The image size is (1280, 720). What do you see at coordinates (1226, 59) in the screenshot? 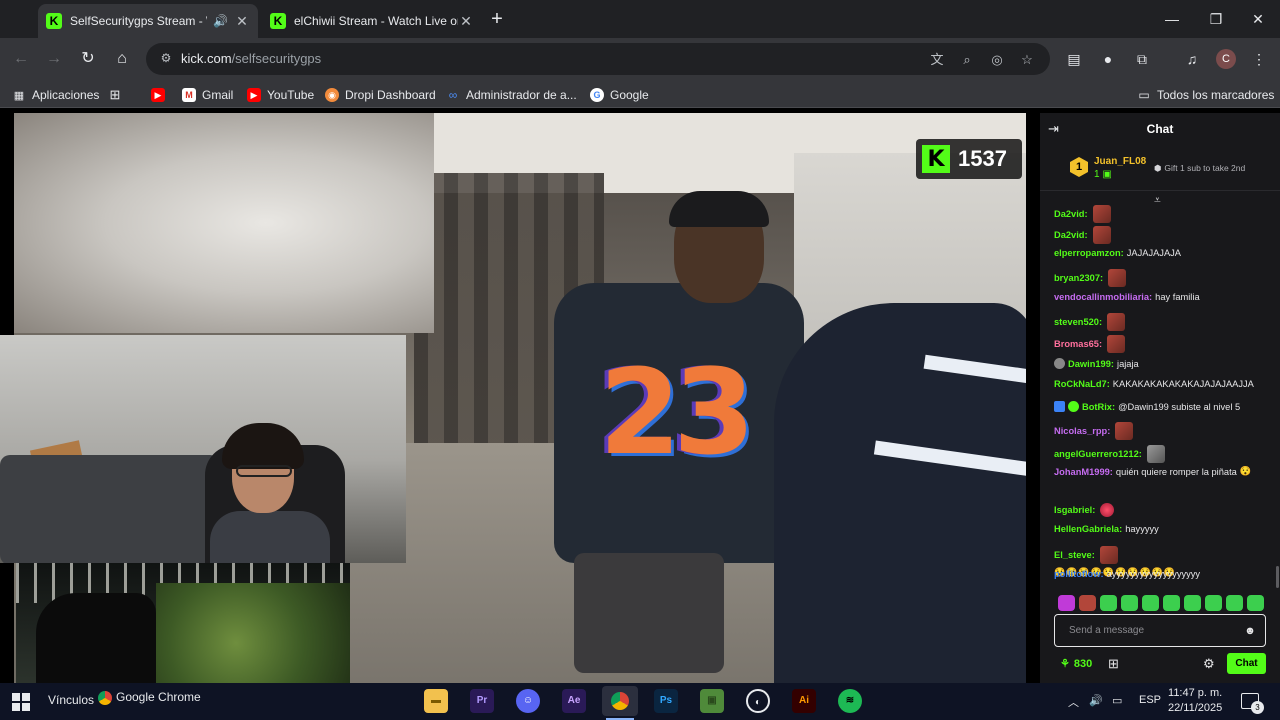
I see `profile-avatar: C` at bounding box center [1226, 59].